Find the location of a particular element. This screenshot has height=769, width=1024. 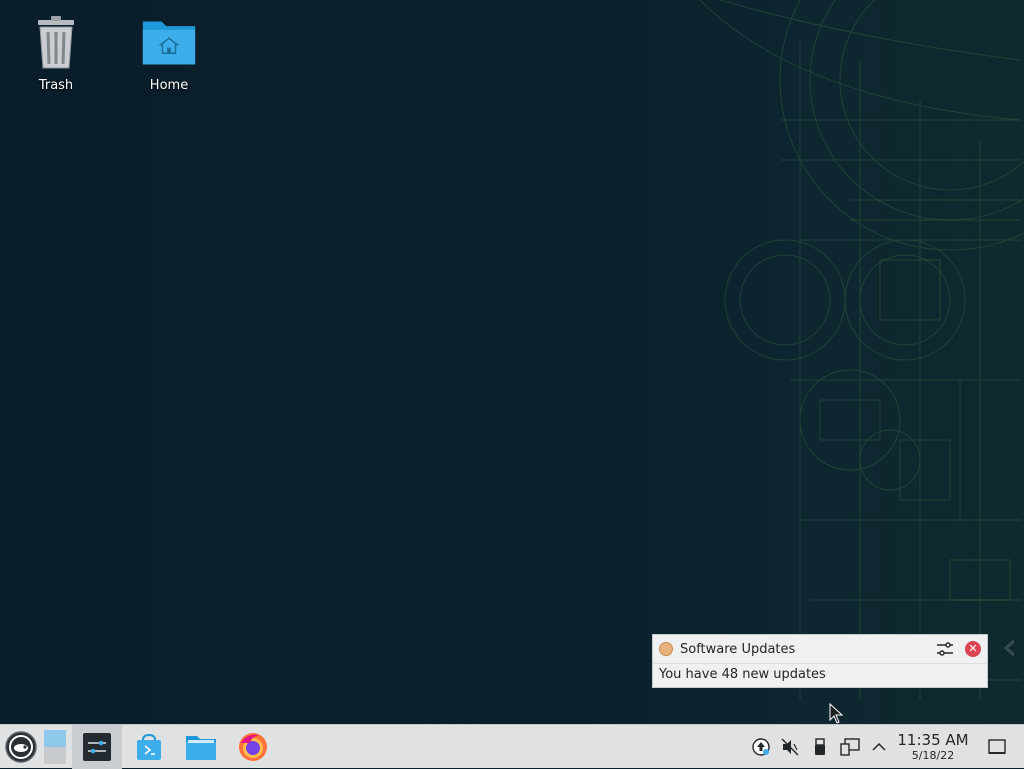

trash-icon is located at coordinates (56, 42).